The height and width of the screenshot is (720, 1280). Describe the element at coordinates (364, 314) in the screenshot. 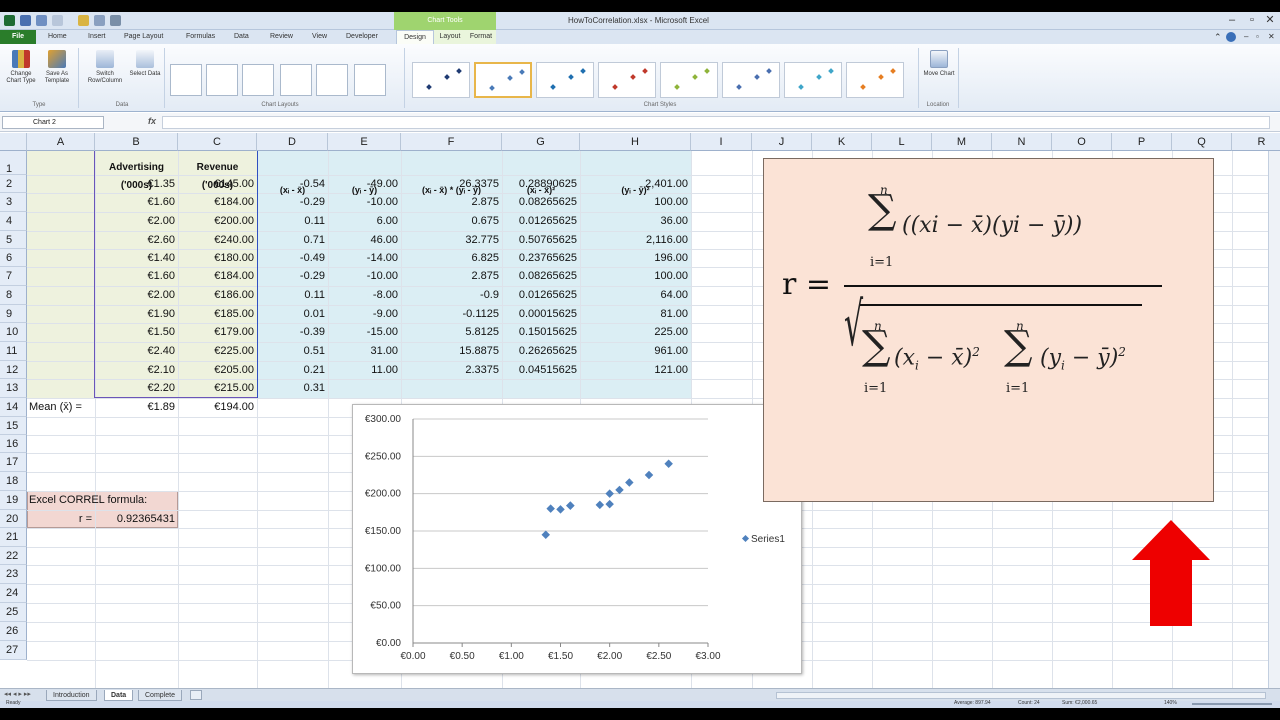

I see `cell-e: -9.00` at that location.